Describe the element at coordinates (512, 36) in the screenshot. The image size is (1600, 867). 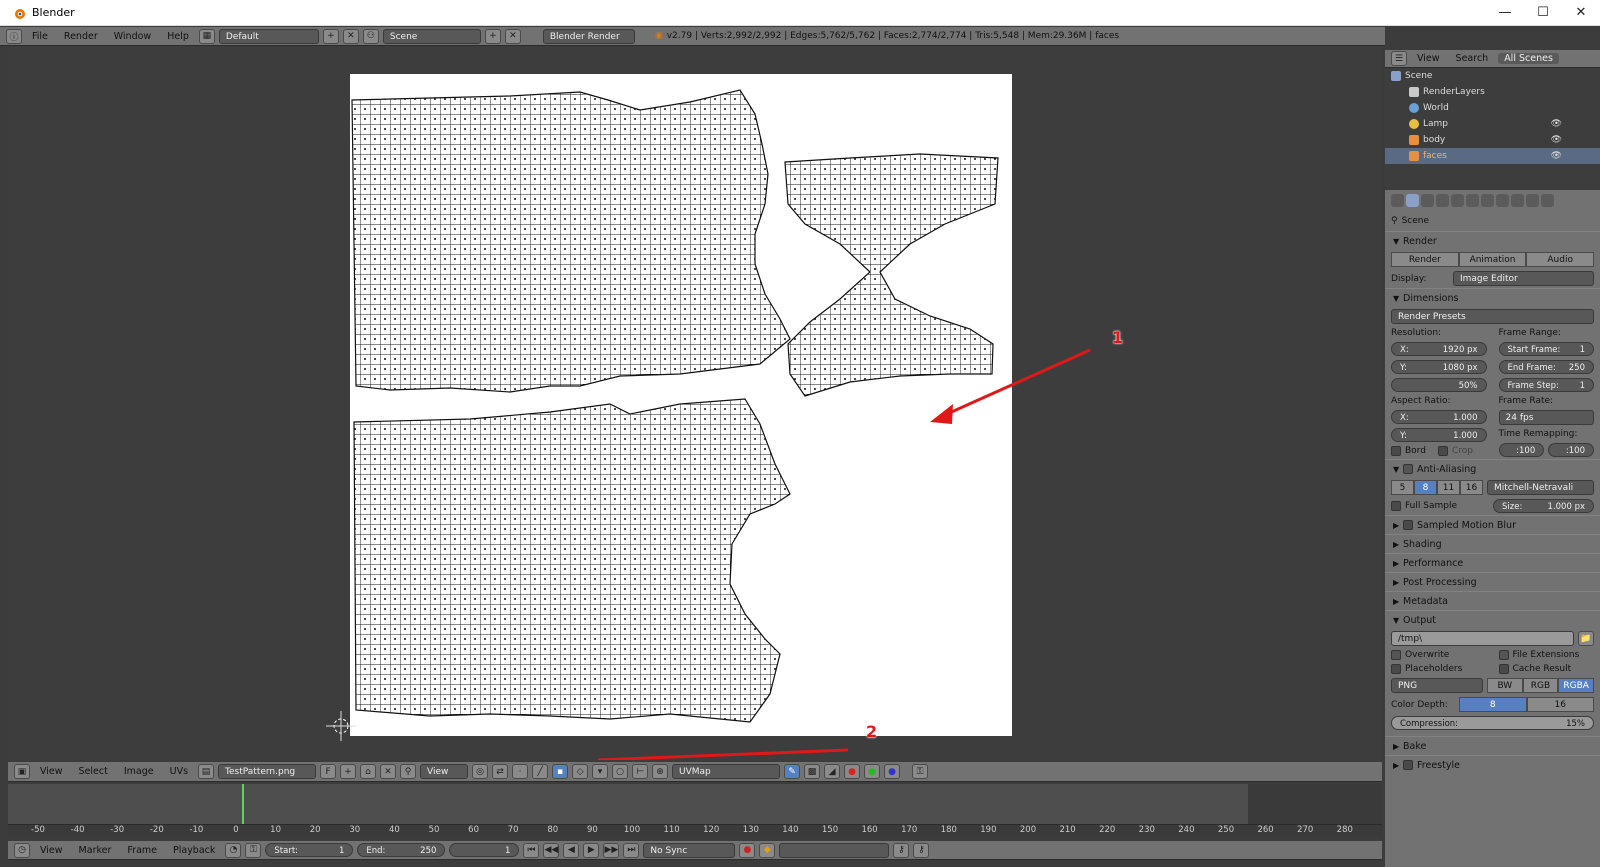
I see `remove-scene-icon: ✕` at that location.